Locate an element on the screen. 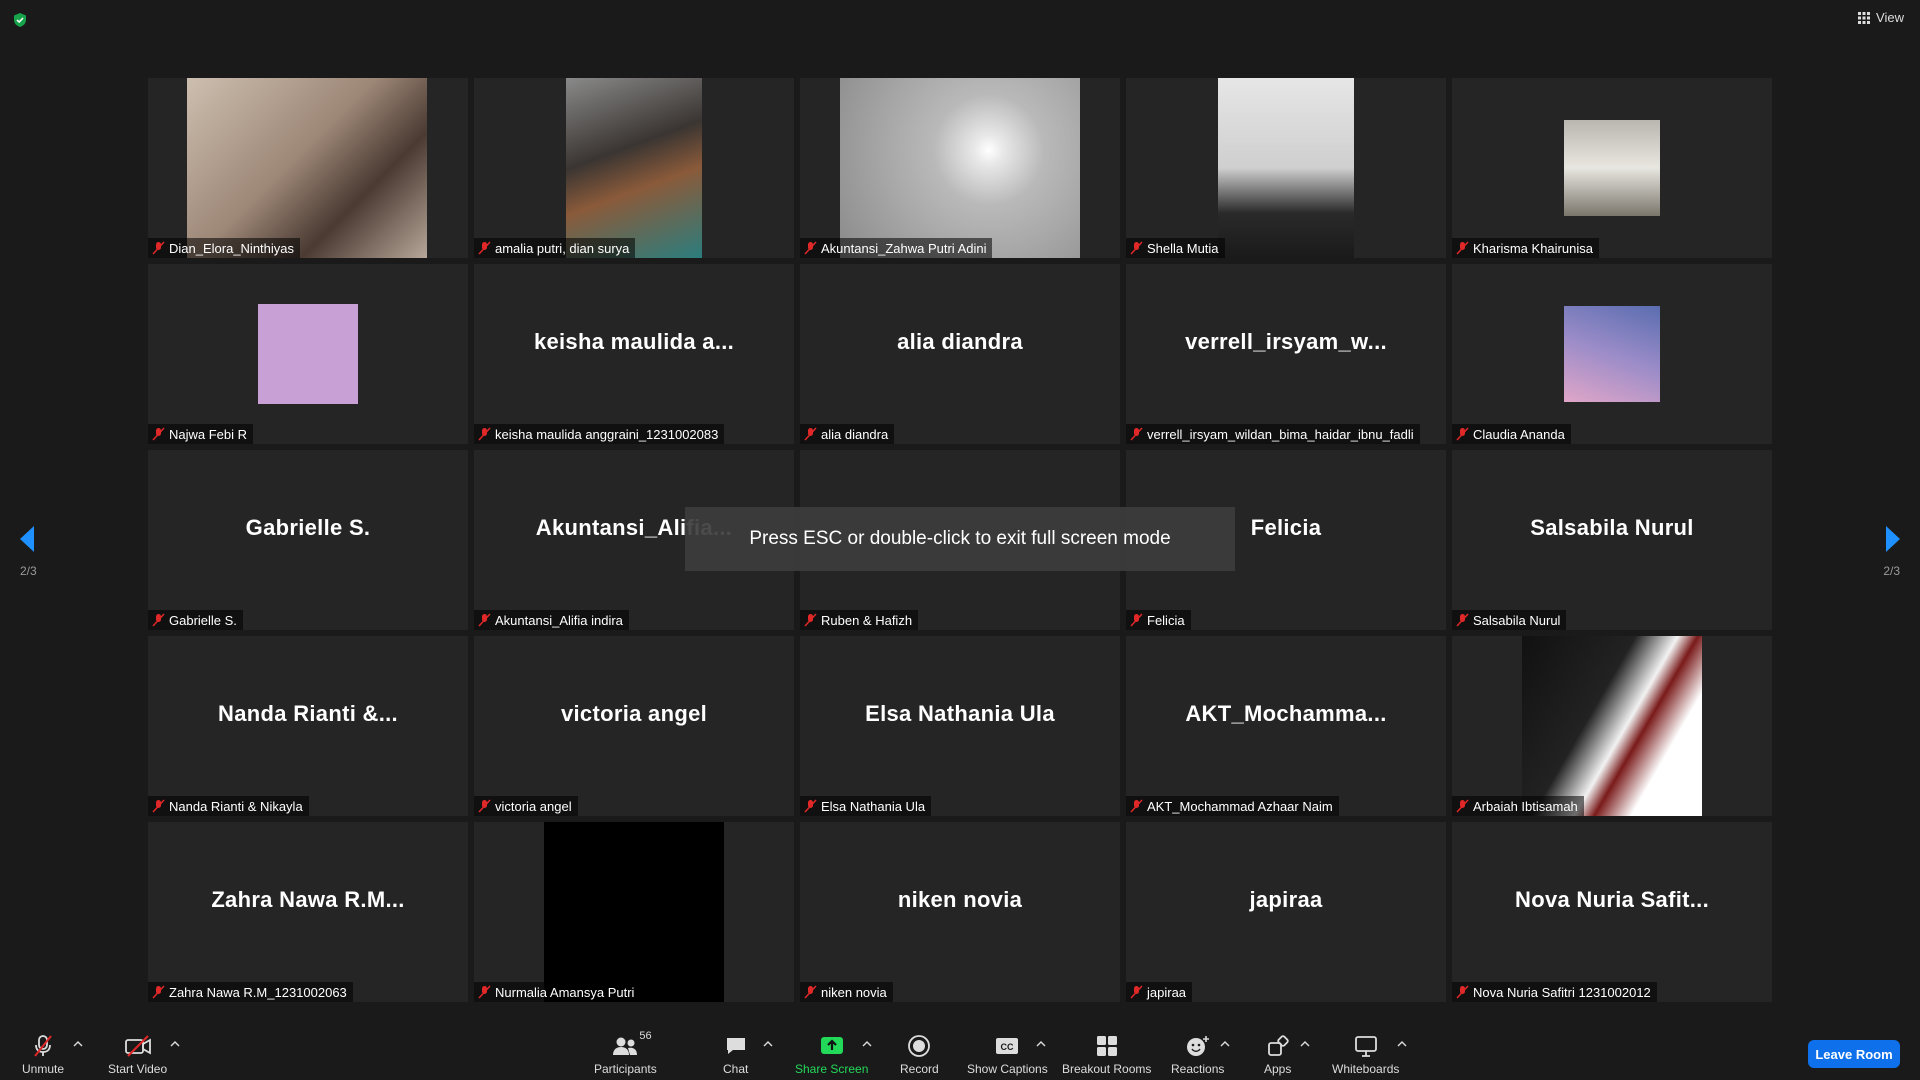  start-video-button: Start Video is located at coordinates (137, 1054).